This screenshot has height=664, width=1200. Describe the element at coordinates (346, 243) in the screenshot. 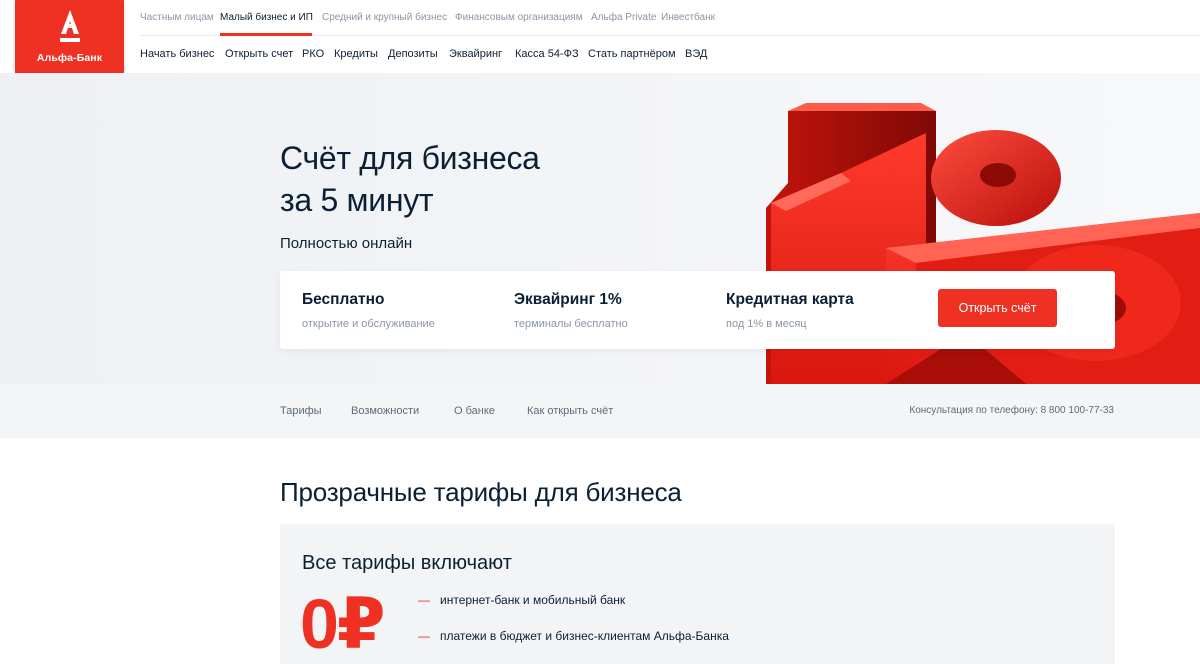

I see `hero-subtitle: Полностью онлайн` at that location.